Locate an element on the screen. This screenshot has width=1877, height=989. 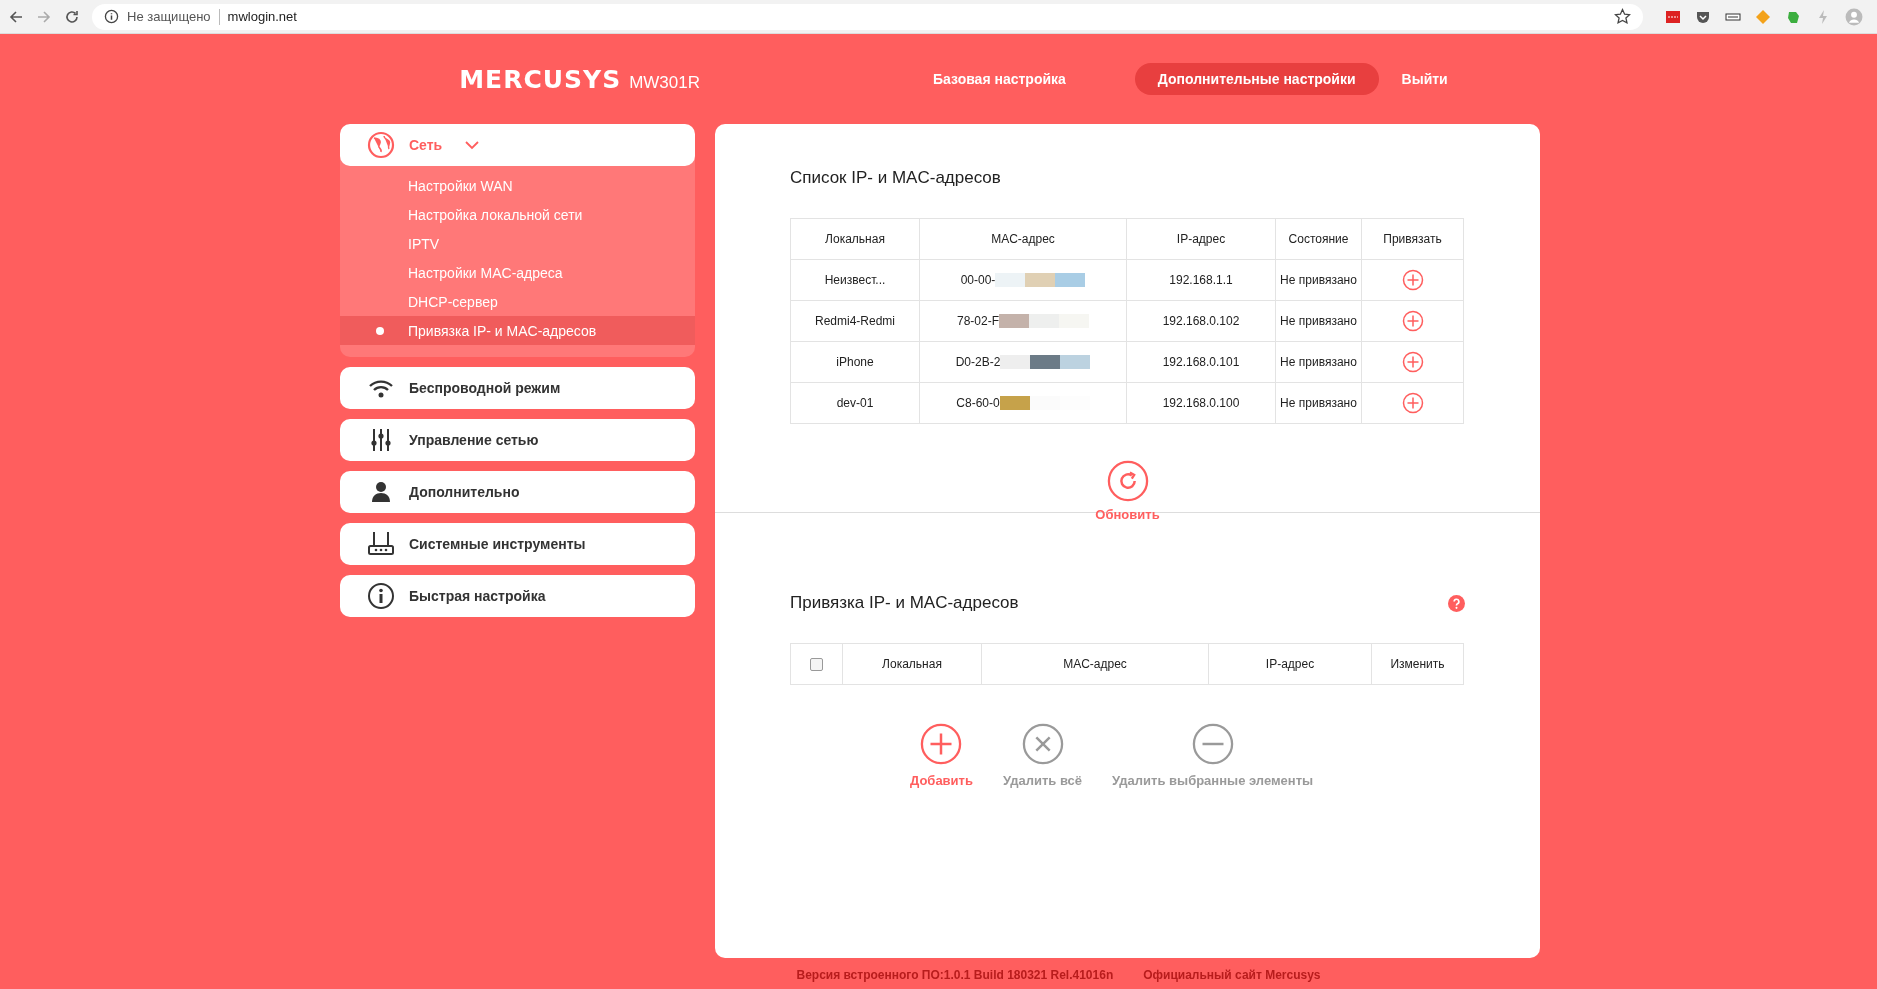
avatar-icon is located at coordinates (1854, 16).